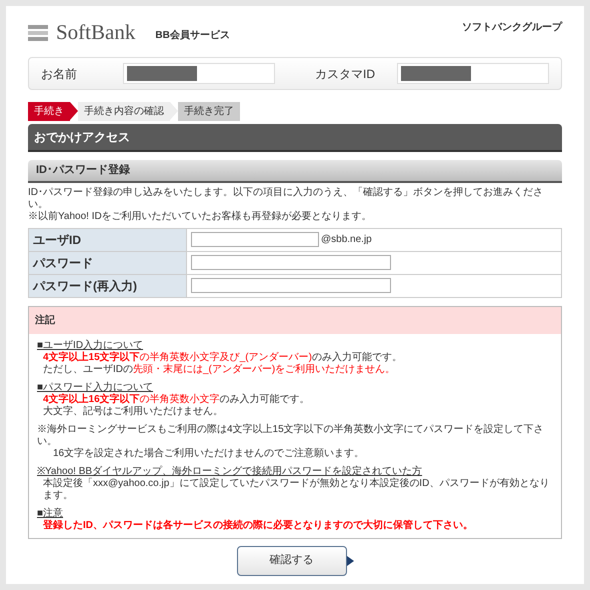 The height and width of the screenshot is (590, 590). I want to click on note-text: 16文字を設定された場合ご利用いただけませんのでご注意願います。, so click(209, 454).